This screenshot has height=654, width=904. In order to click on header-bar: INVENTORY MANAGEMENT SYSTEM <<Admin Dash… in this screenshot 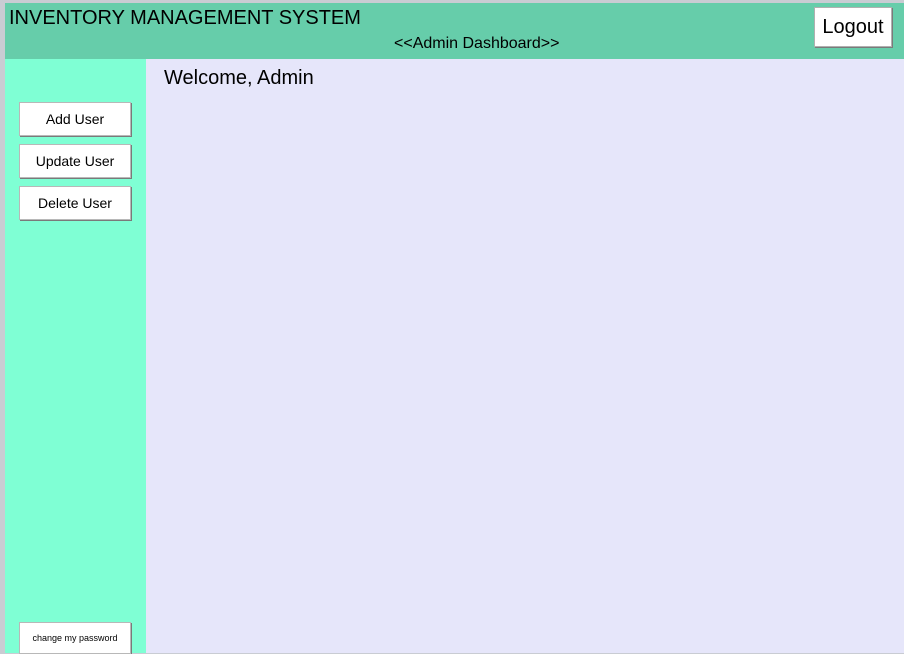, I will do `click(454, 31)`.